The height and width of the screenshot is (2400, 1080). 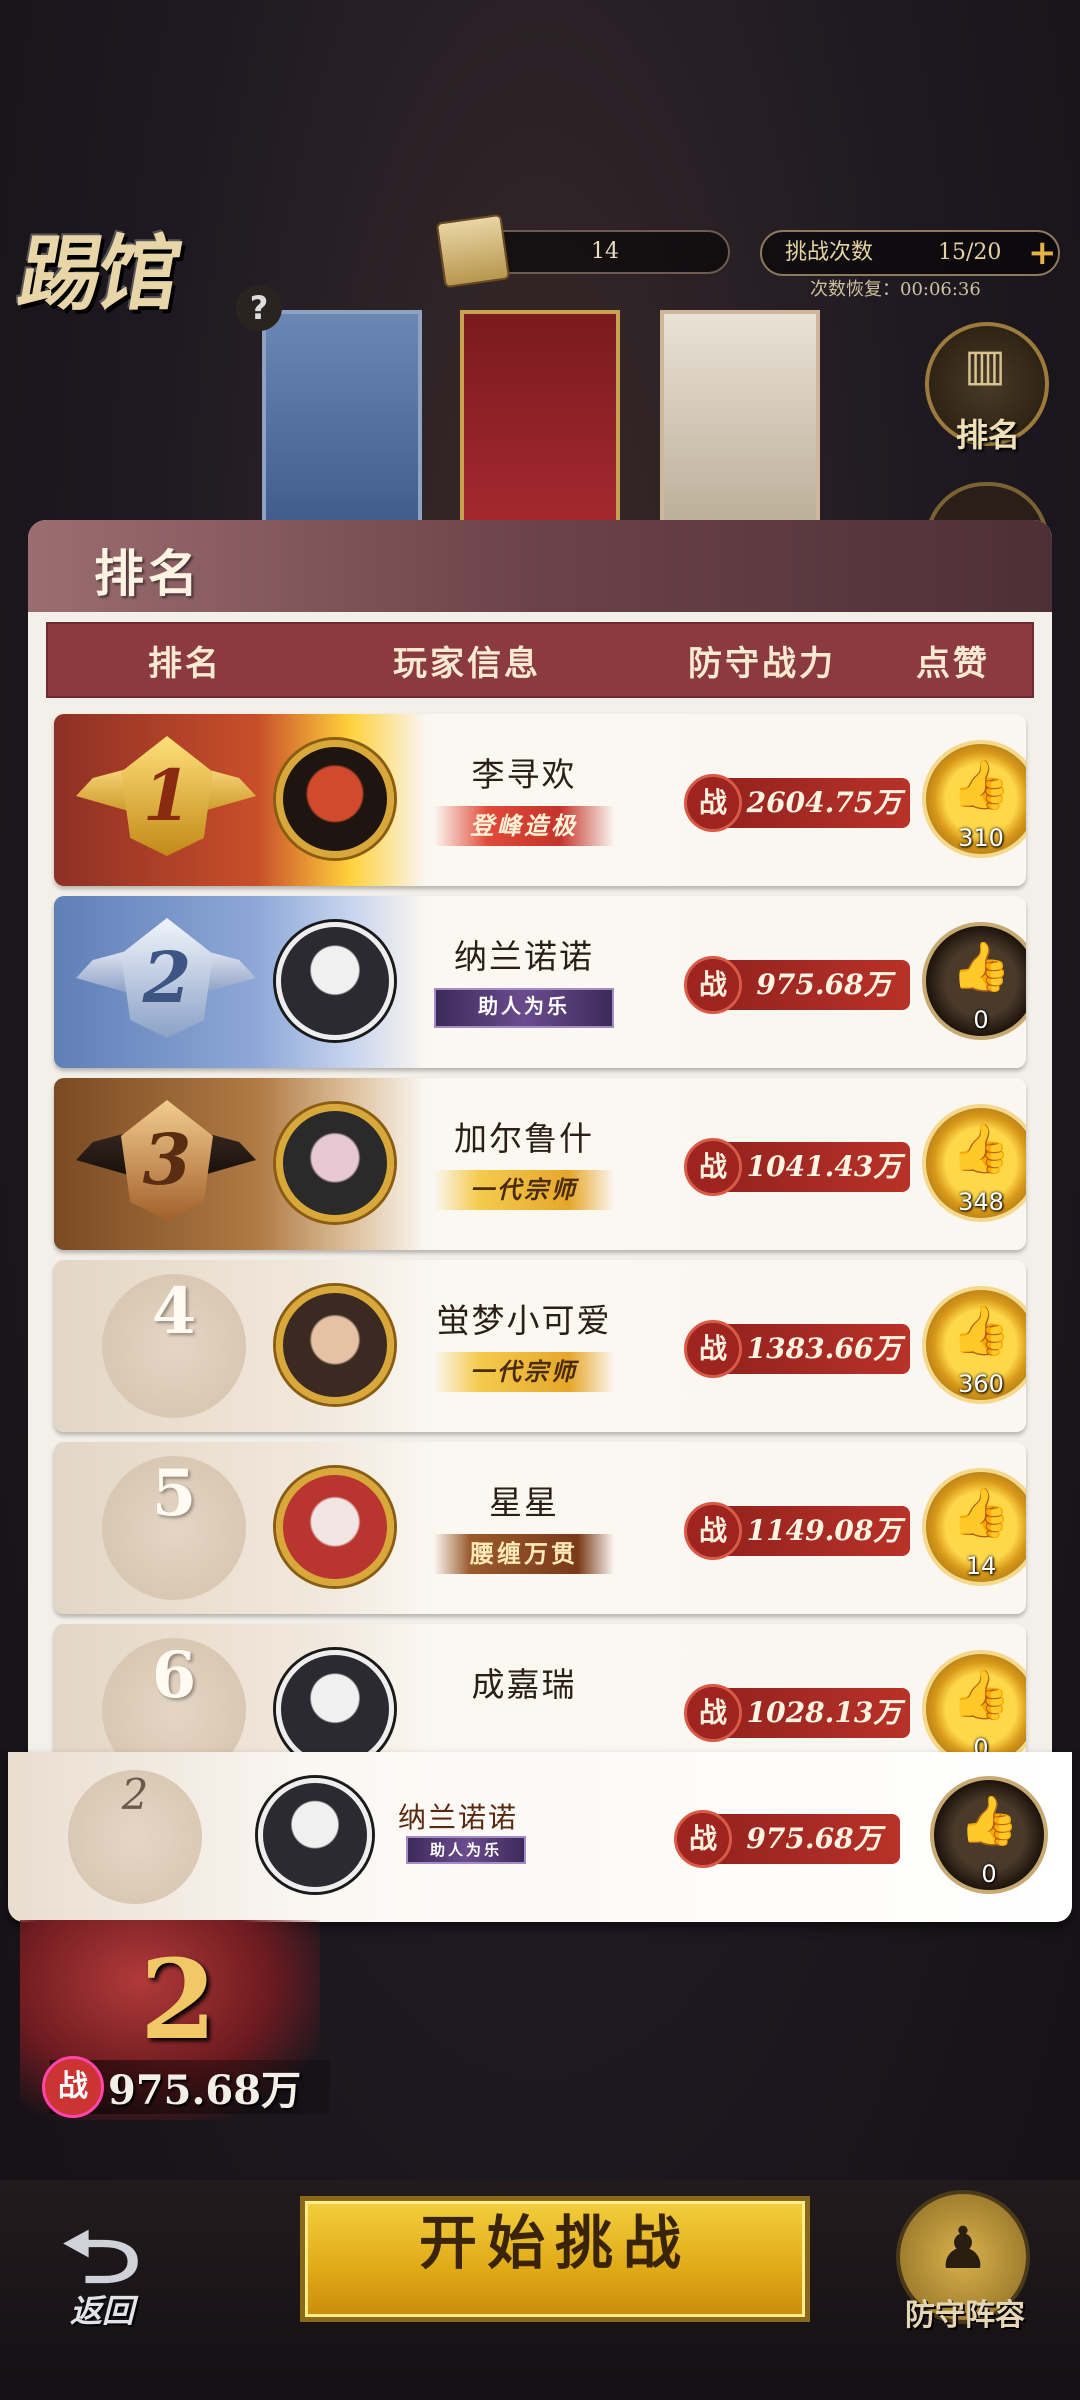 What do you see at coordinates (524, 1138) in the screenshot?
I see `player-name: 加尔鲁什` at bounding box center [524, 1138].